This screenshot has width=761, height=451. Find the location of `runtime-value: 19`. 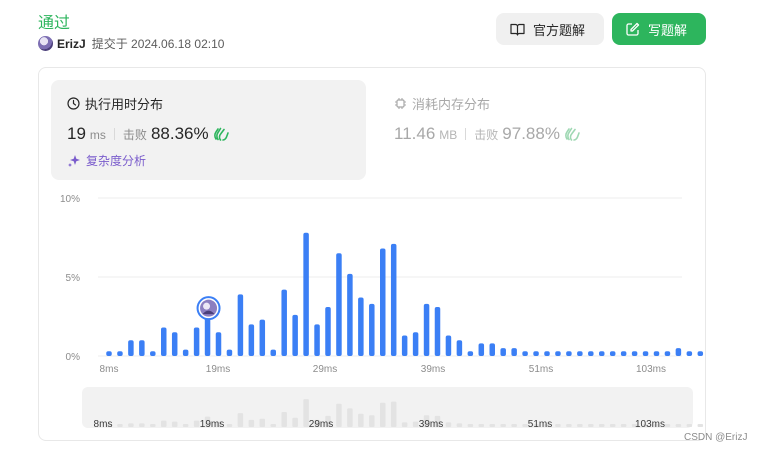

runtime-value: 19 is located at coordinates (76, 133).